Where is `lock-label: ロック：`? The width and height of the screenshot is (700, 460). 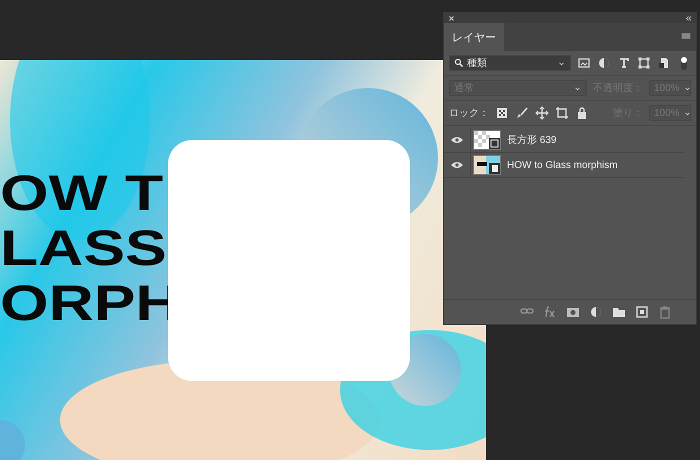 lock-label: ロック： is located at coordinates (469, 113).